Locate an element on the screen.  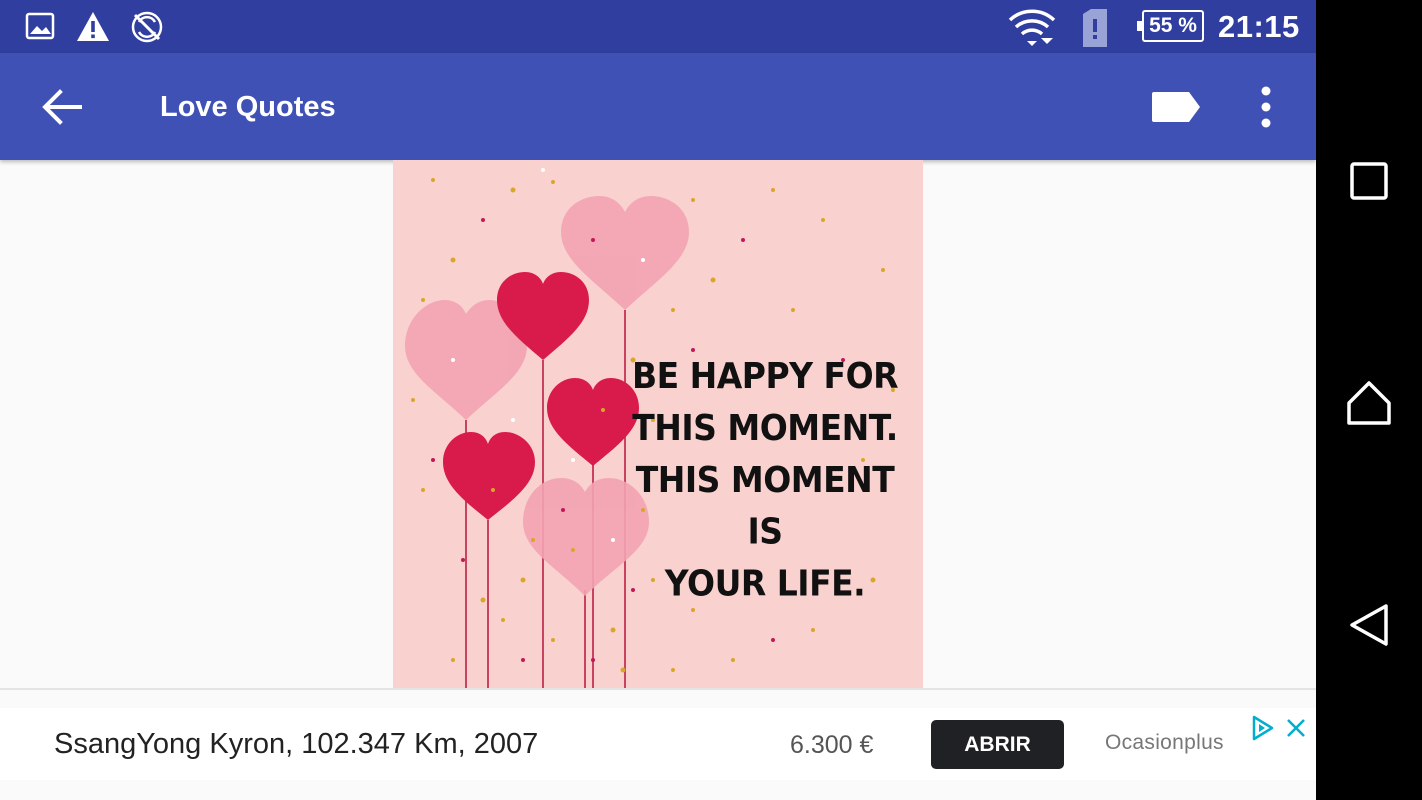
clock: 21:15 is located at coordinates (1259, 26).